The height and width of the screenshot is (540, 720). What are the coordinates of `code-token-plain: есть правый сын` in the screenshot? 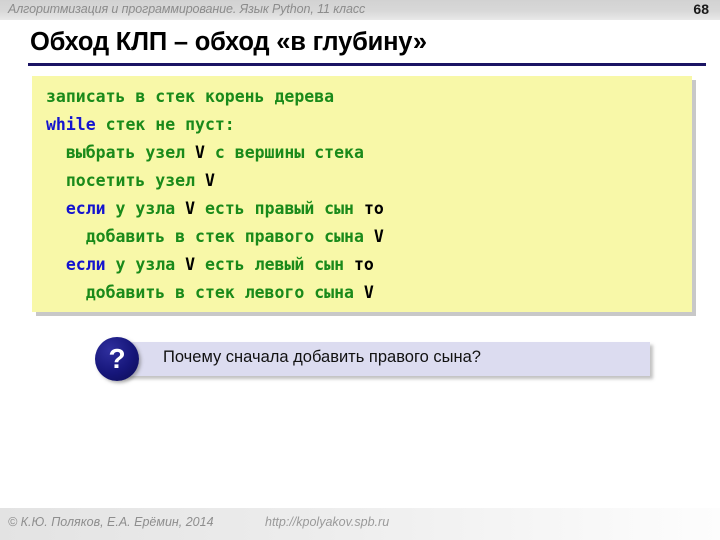 It's located at (279, 208).